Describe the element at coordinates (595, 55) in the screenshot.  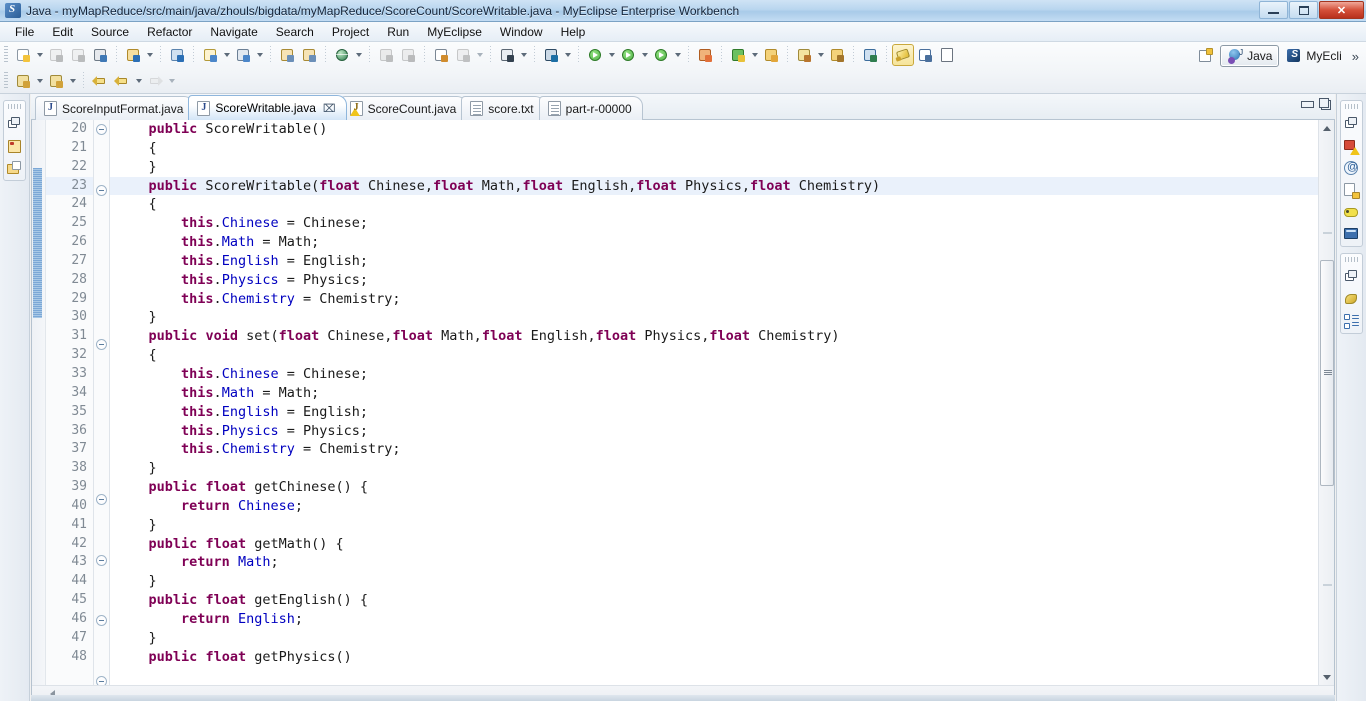
I see `run-button` at that location.